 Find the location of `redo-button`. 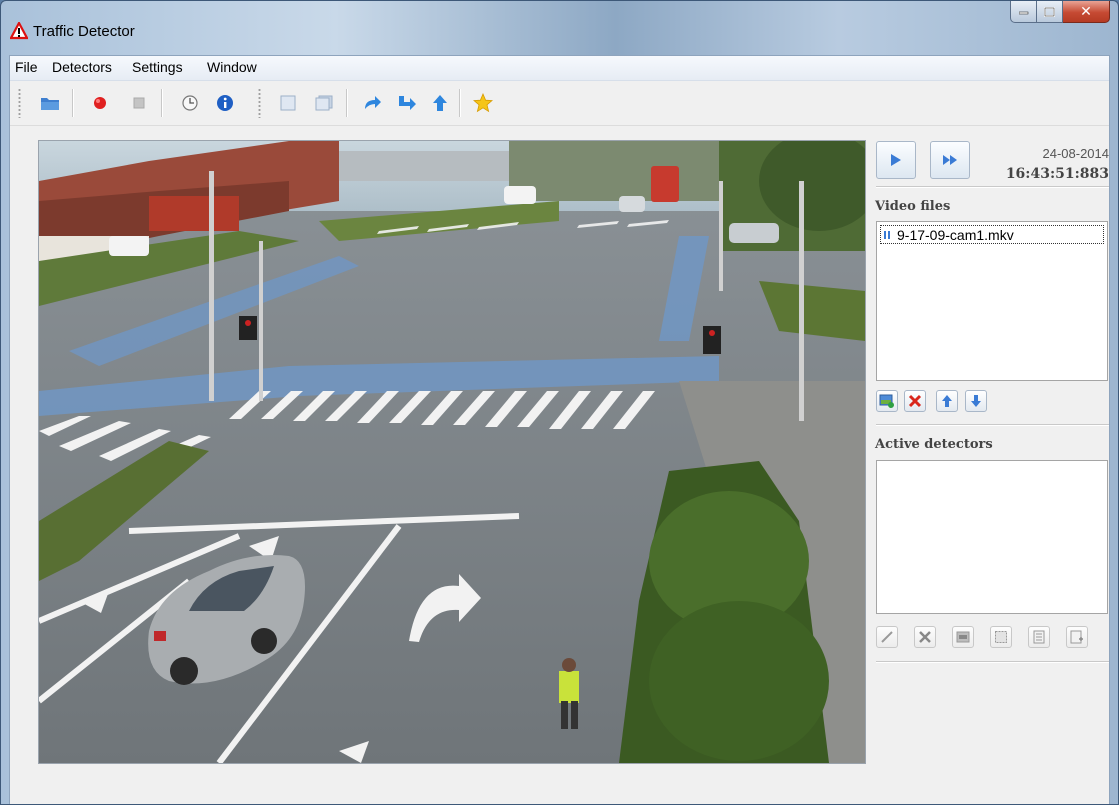

redo-button is located at coordinates (372, 103).